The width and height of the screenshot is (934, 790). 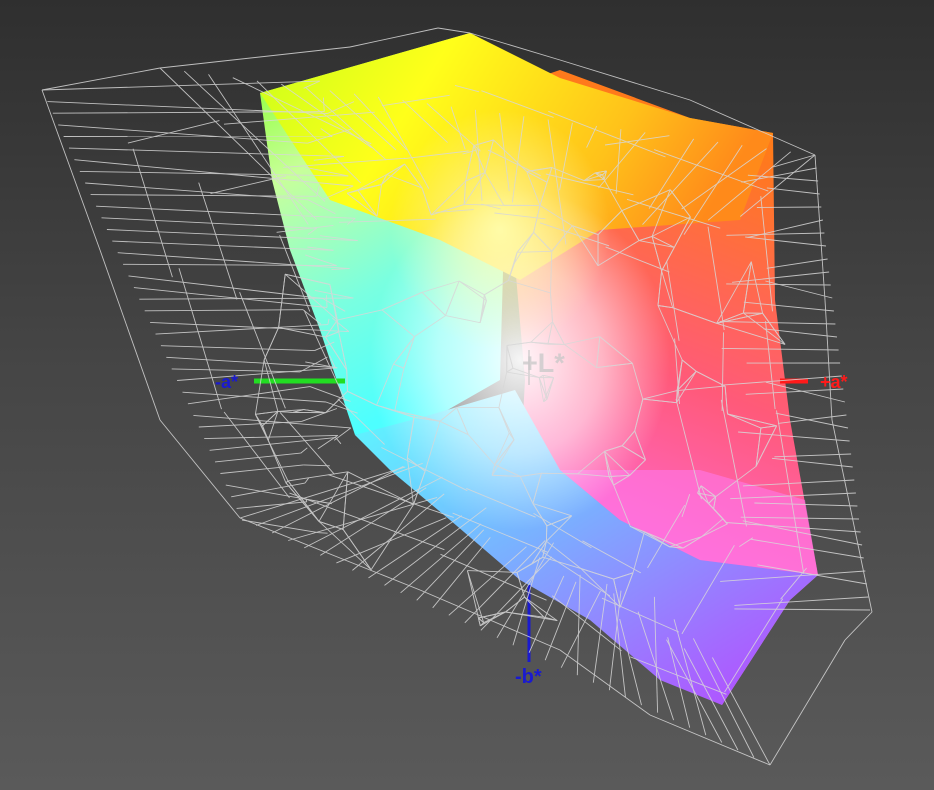 What do you see at coordinates (226, 382) in the screenshot?
I see `axis-label-a-minus: -a*` at bounding box center [226, 382].